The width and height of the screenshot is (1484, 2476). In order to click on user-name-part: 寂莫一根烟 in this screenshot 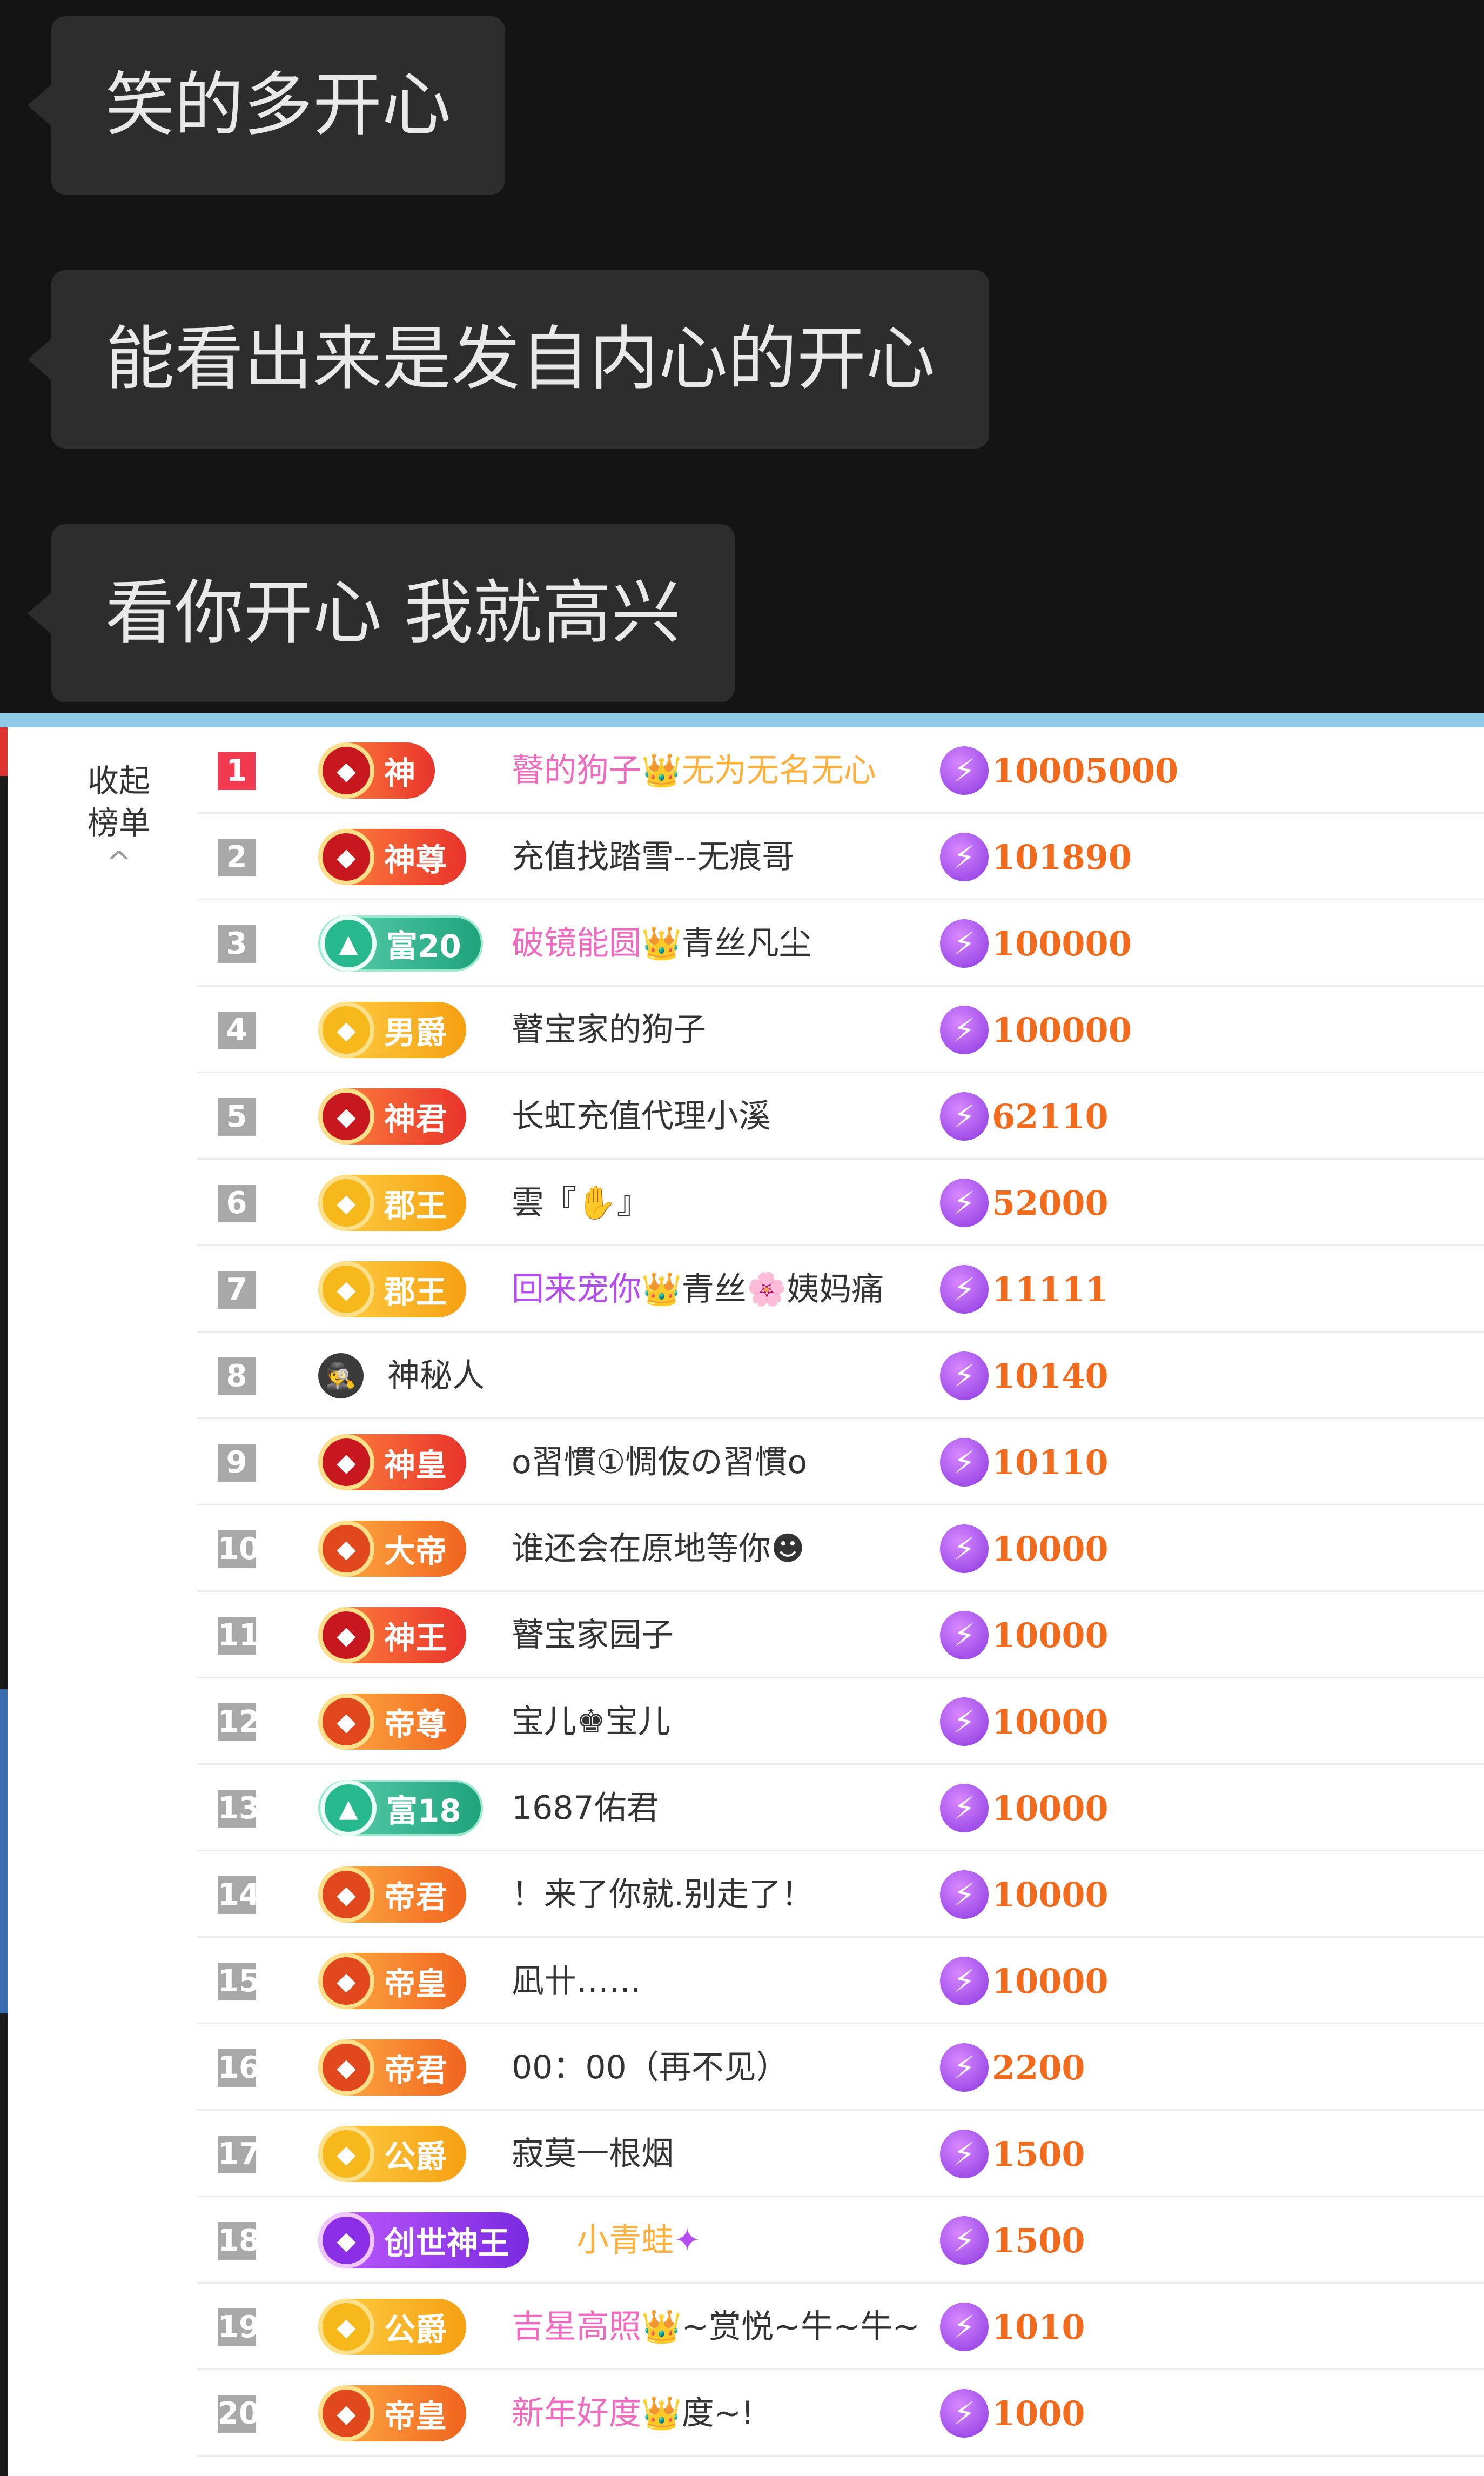, I will do `click(593, 2154)`.